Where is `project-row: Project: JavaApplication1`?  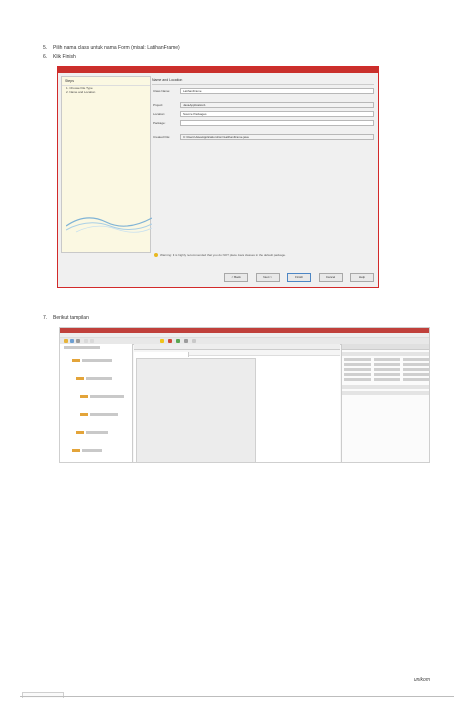 project-row: Project: JavaApplication1 is located at coordinates (263, 105).